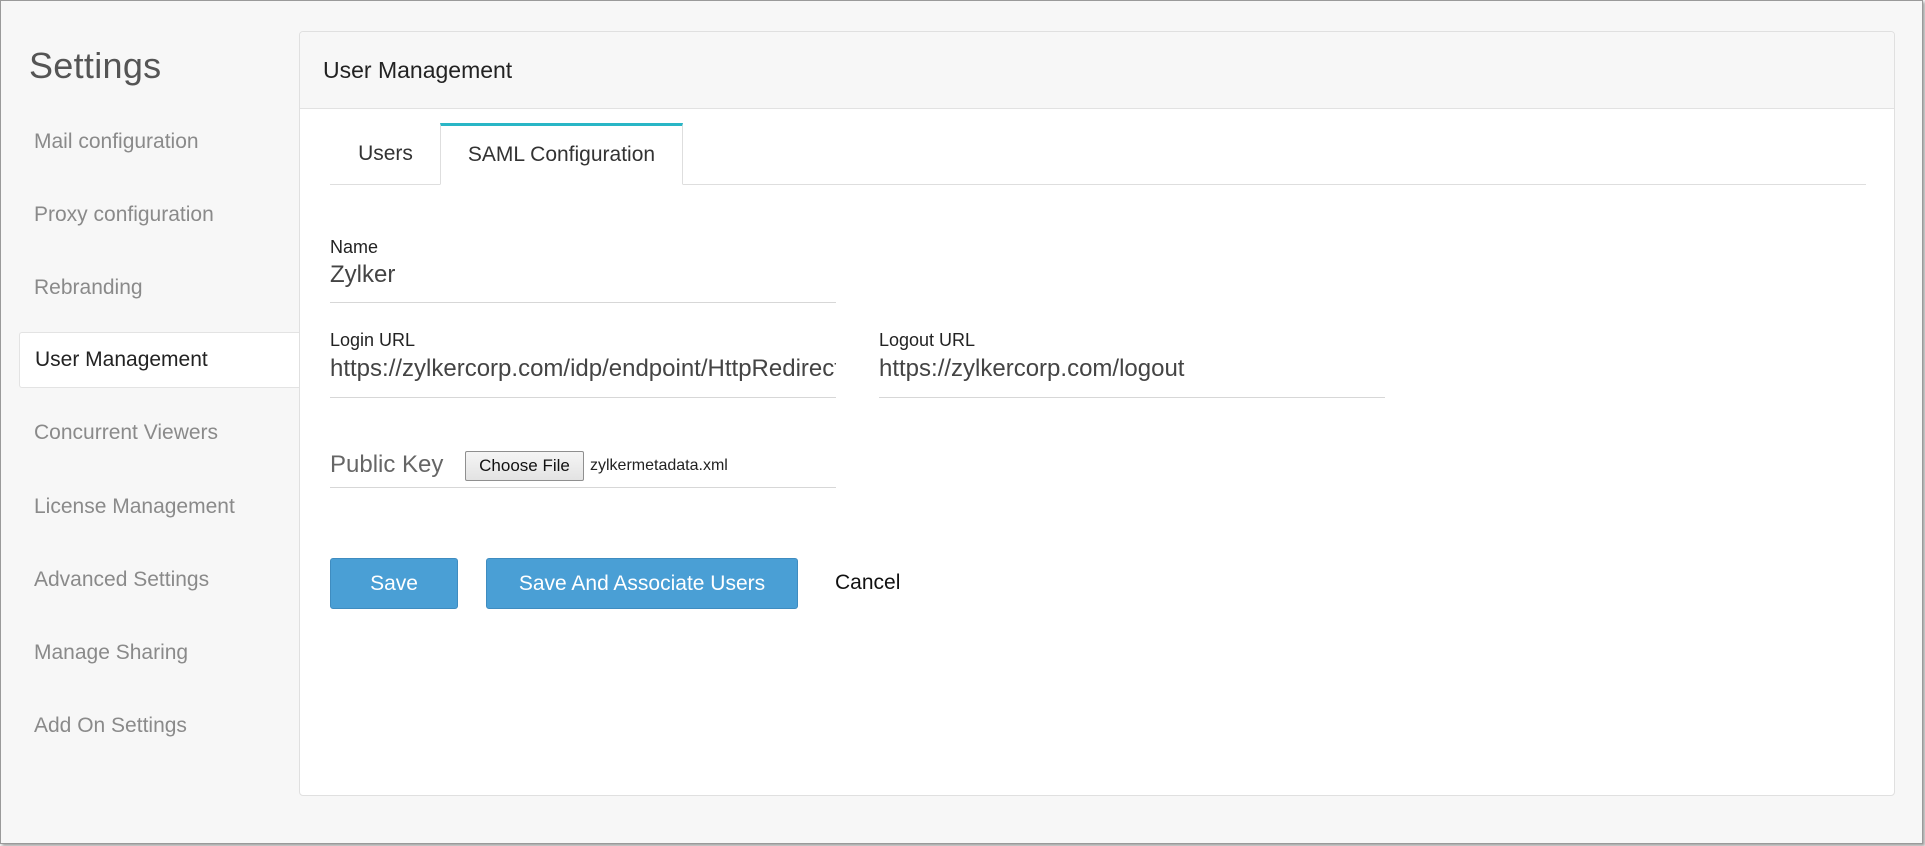 The image size is (1925, 846). What do you see at coordinates (159, 360) in the screenshot?
I see `sidebar-item-user-management: User Management` at bounding box center [159, 360].